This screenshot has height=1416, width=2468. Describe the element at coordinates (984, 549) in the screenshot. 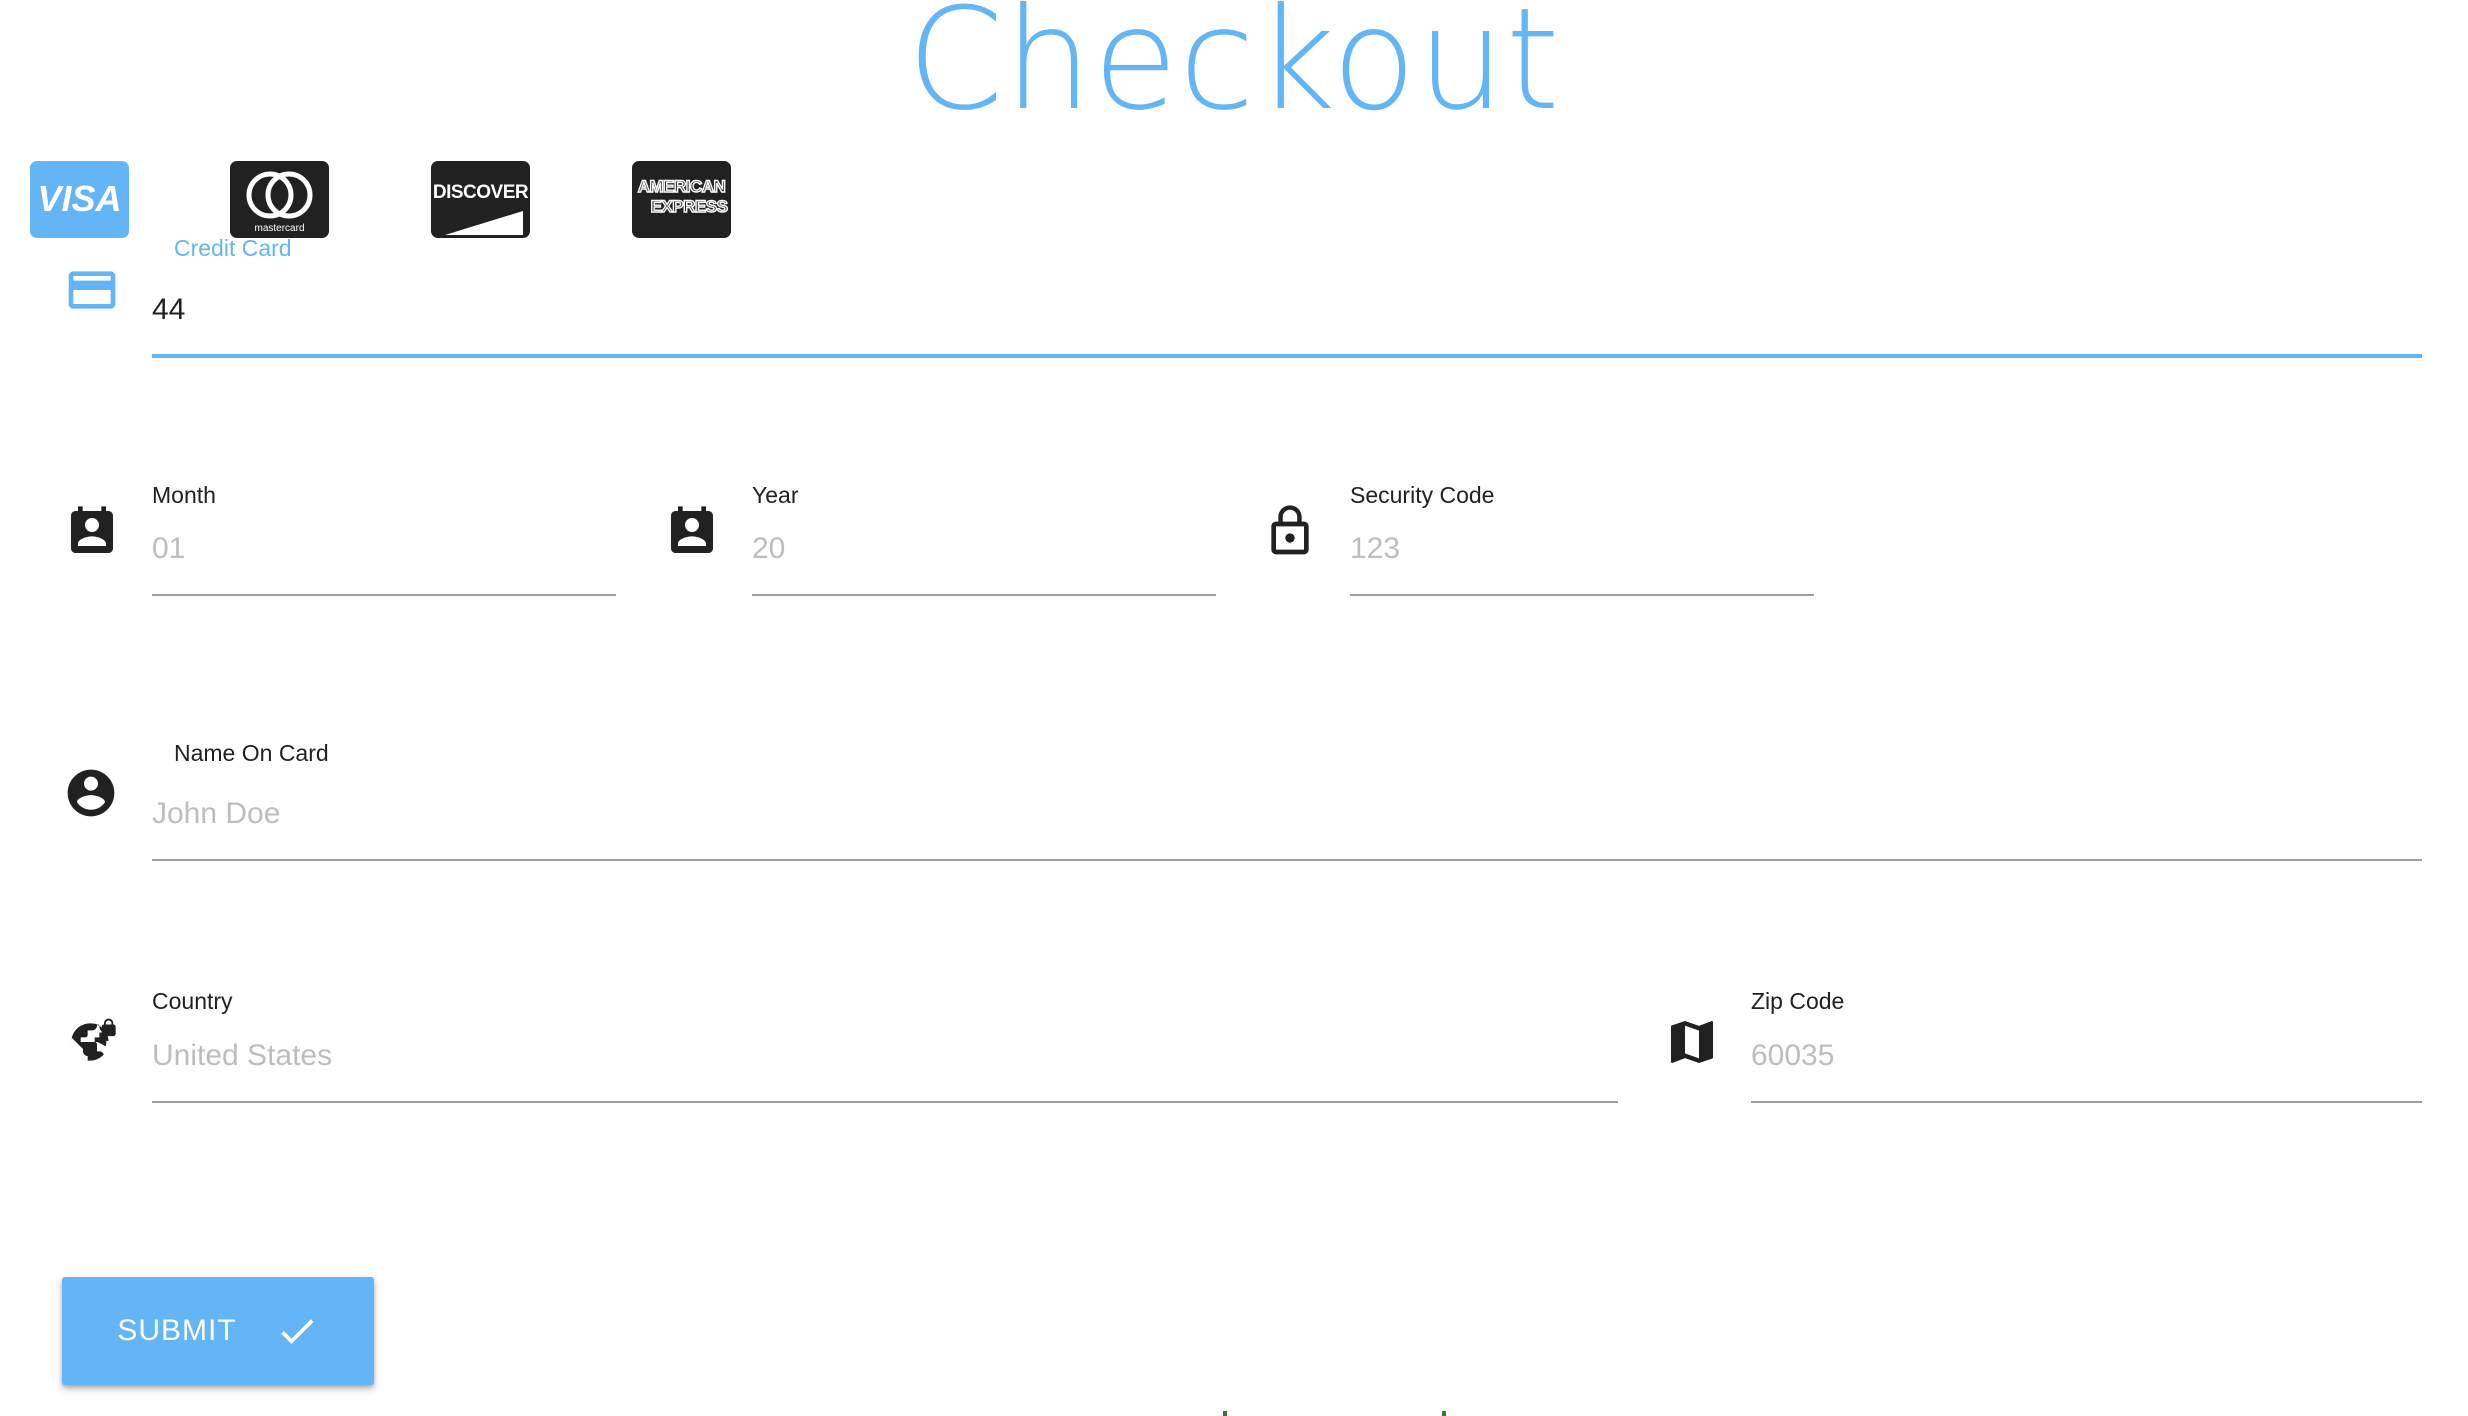

I see `year-input` at that location.